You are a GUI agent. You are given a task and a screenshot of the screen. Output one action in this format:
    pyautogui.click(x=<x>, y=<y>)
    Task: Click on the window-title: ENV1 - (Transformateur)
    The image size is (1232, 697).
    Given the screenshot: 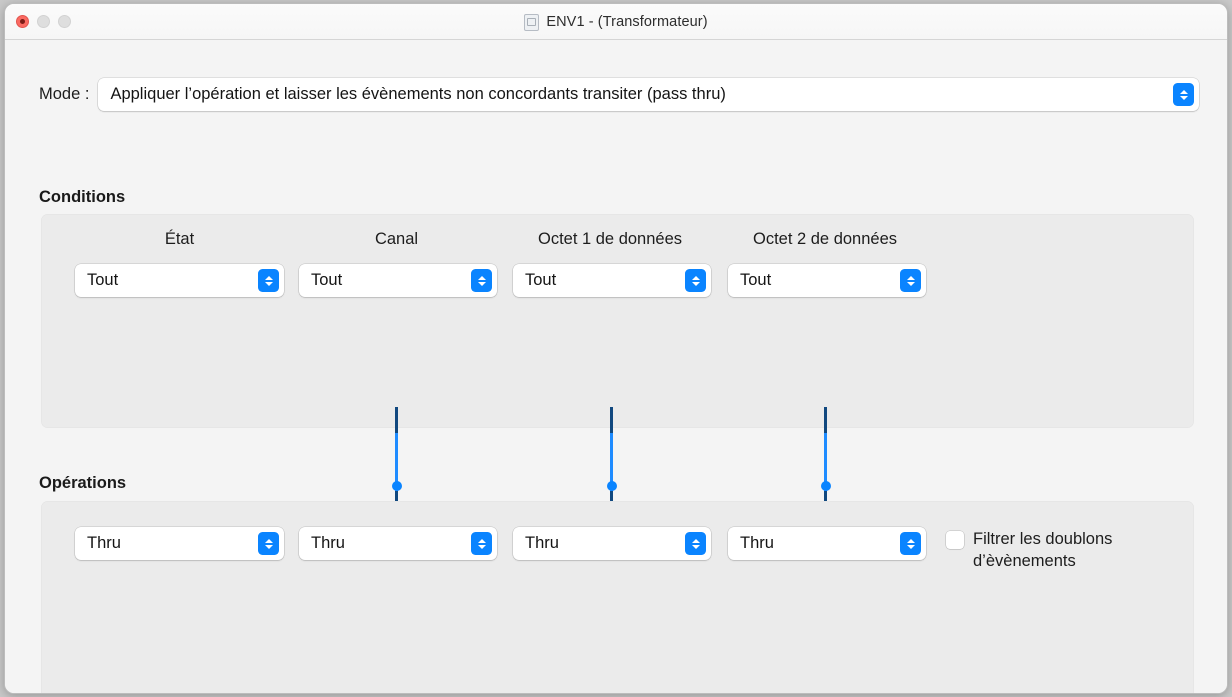 What is the action you would take?
    pyautogui.click(x=627, y=22)
    